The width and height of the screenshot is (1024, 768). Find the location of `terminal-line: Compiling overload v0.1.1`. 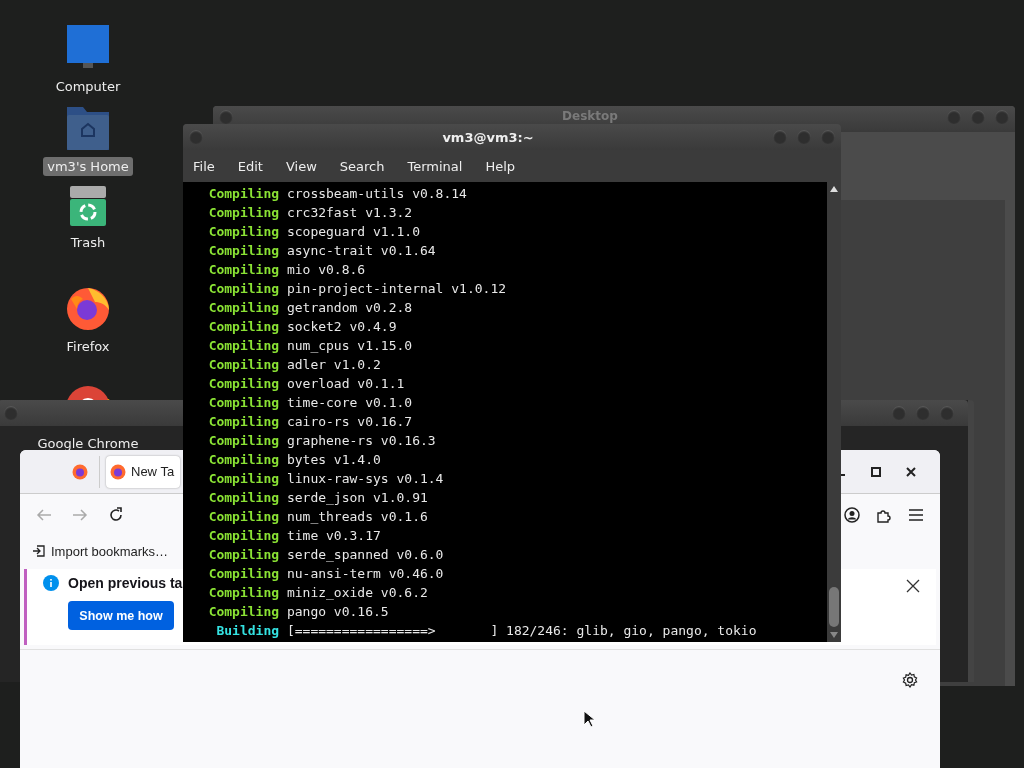

terminal-line: Compiling overload v0.1.1 is located at coordinates (306, 384).